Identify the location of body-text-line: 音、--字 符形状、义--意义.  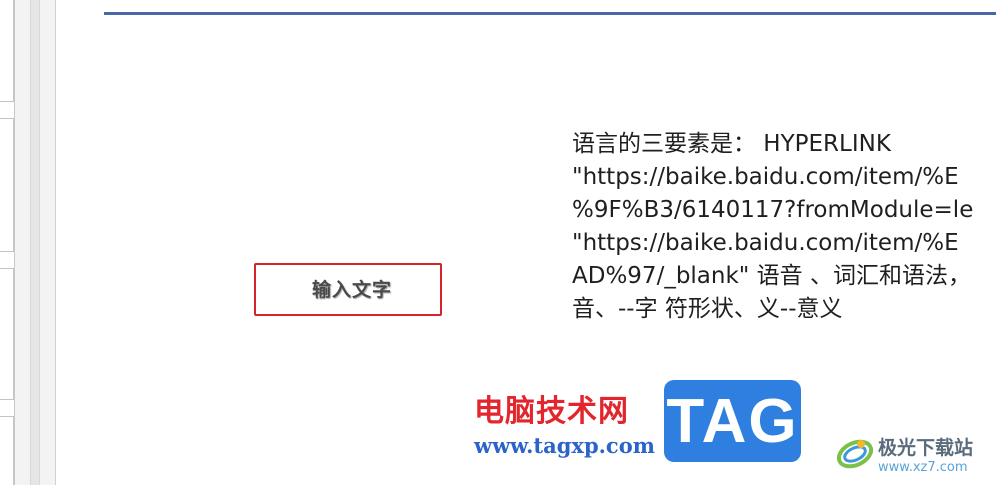
(707, 309).